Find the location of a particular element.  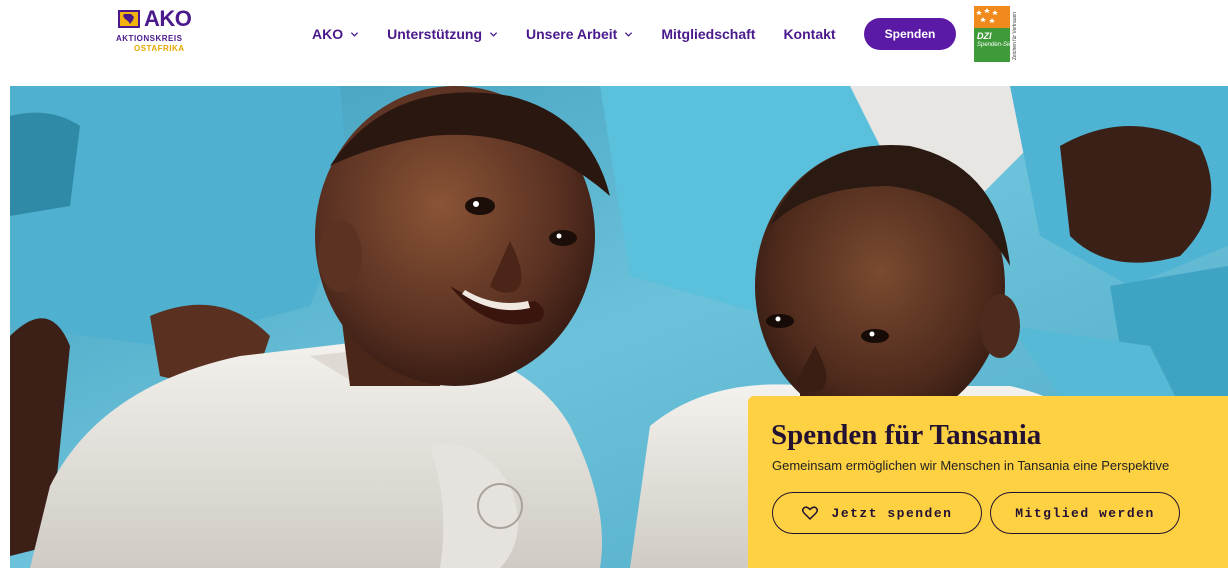

nav-item-unterstuetzung: Unterstützung is located at coordinates (442, 34).